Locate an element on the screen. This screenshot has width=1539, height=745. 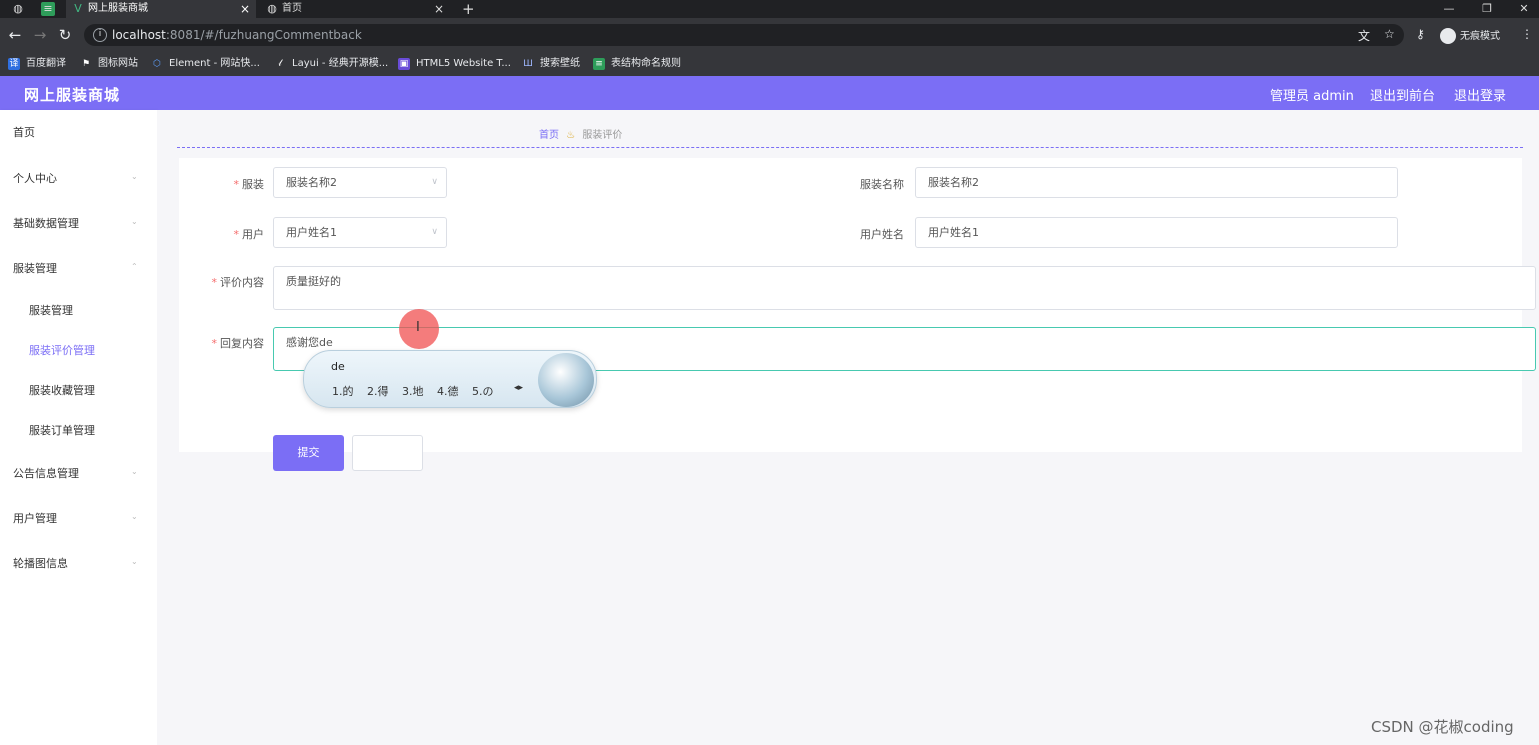
sidebar-item-base-data: 基础数据管理 is located at coordinates (46, 223).